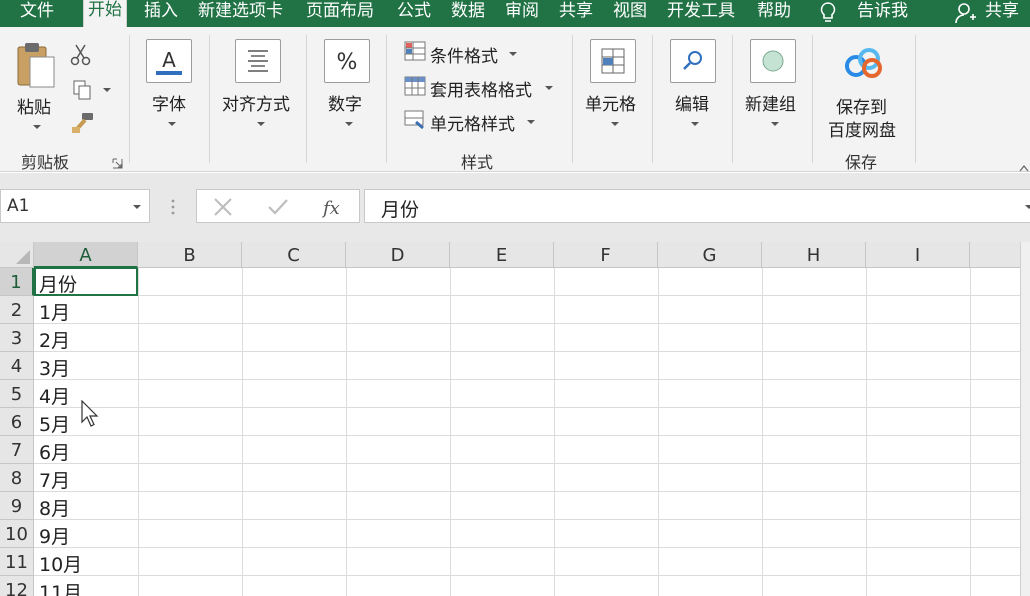  I want to click on row-header: 9, so click(17, 506).